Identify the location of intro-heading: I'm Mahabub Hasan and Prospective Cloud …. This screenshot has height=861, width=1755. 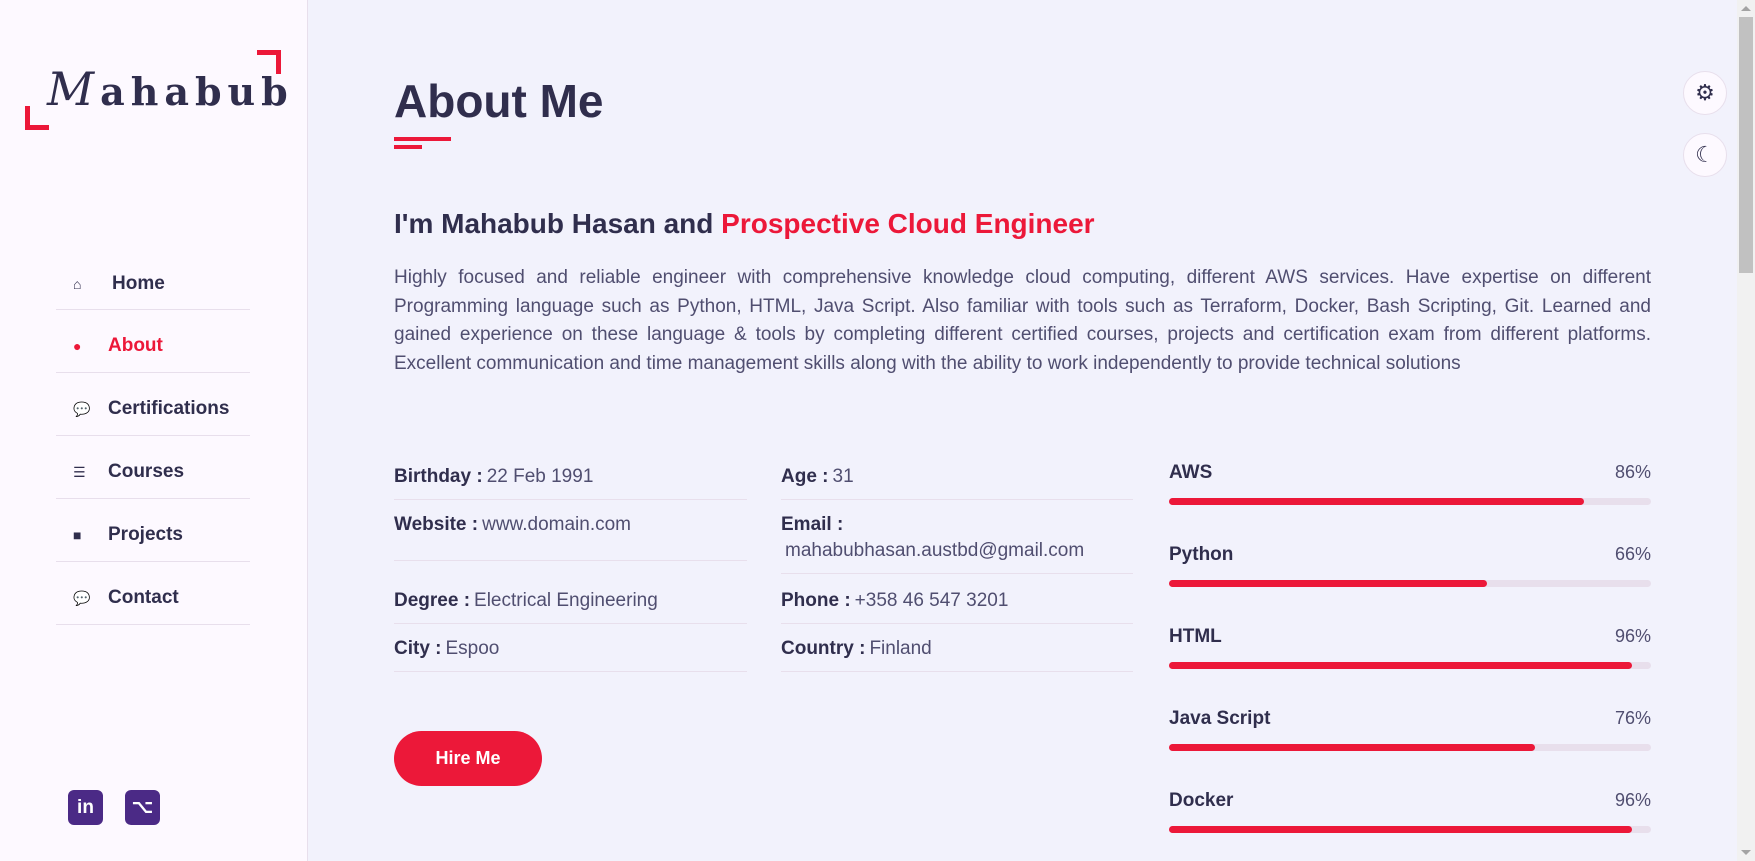
(744, 223).